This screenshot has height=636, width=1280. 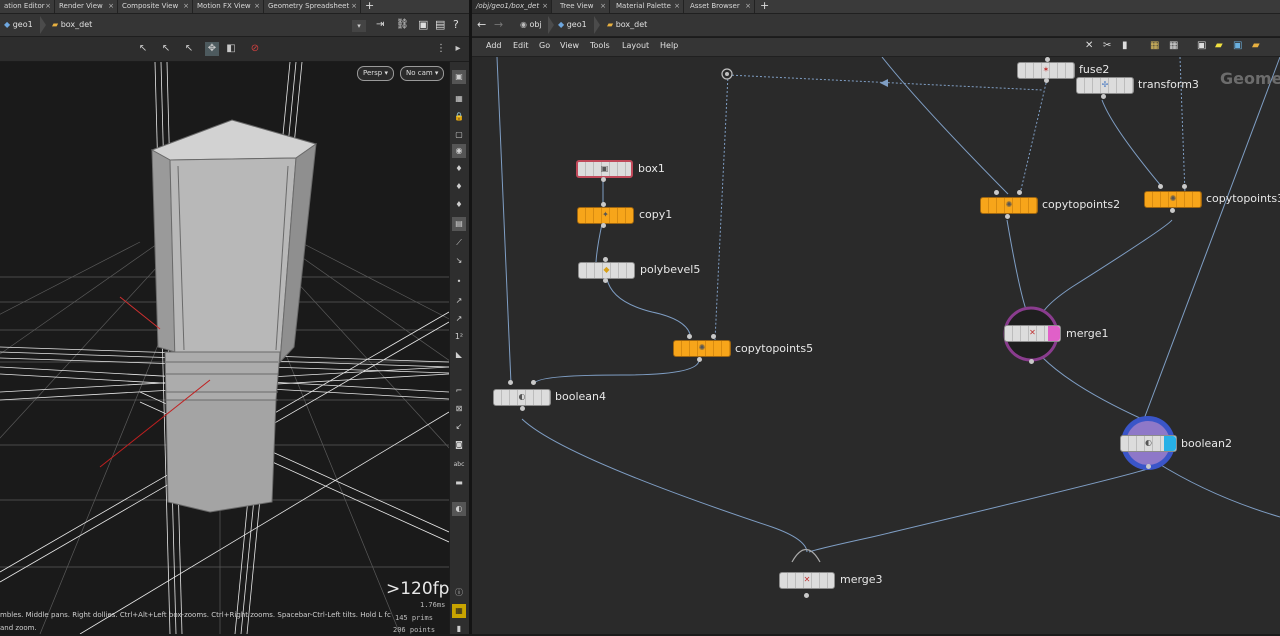 I want to click on background-icon: ▬, so click(x=459, y=483).